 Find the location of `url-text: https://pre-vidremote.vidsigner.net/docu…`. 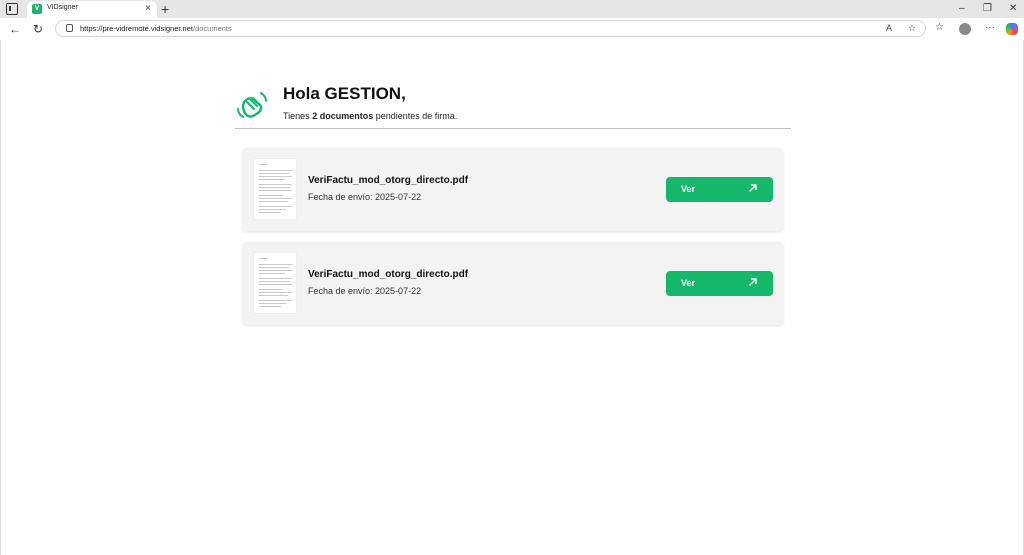

url-text: https://pre-vidremote.vidsigner.net/docu… is located at coordinates (156, 28).